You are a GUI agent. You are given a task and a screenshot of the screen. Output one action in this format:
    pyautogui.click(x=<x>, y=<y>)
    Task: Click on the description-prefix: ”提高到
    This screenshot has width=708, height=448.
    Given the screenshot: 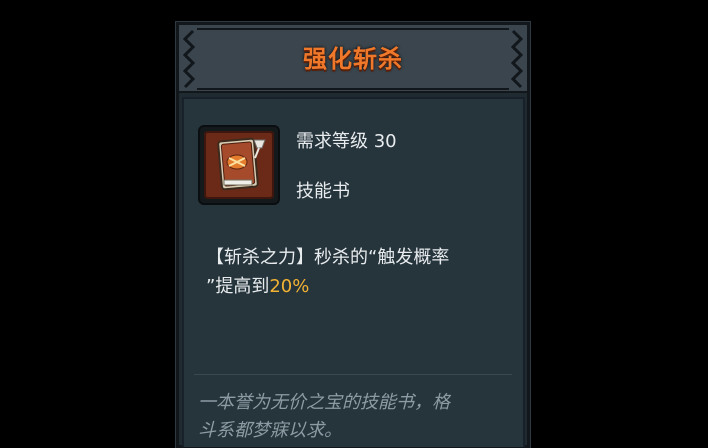 What is the action you would take?
    pyautogui.click(x=238, y=286)
    